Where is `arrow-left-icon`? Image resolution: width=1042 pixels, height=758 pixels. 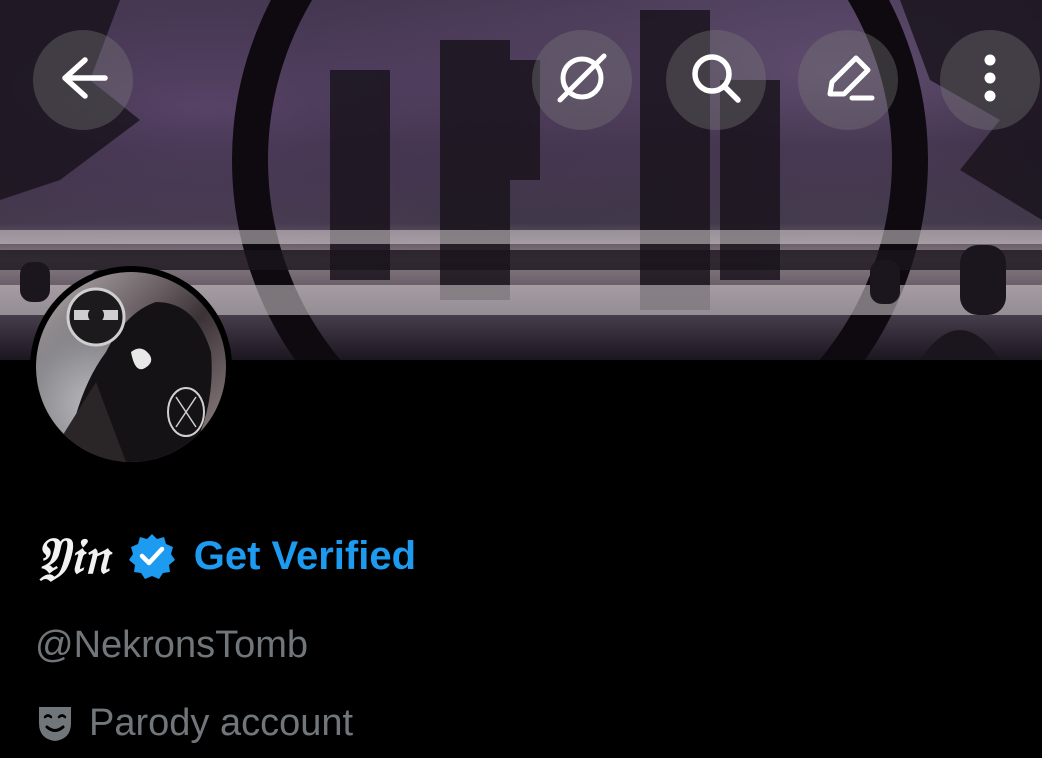
arrow-left-icon is located at coordinates (83, 80).